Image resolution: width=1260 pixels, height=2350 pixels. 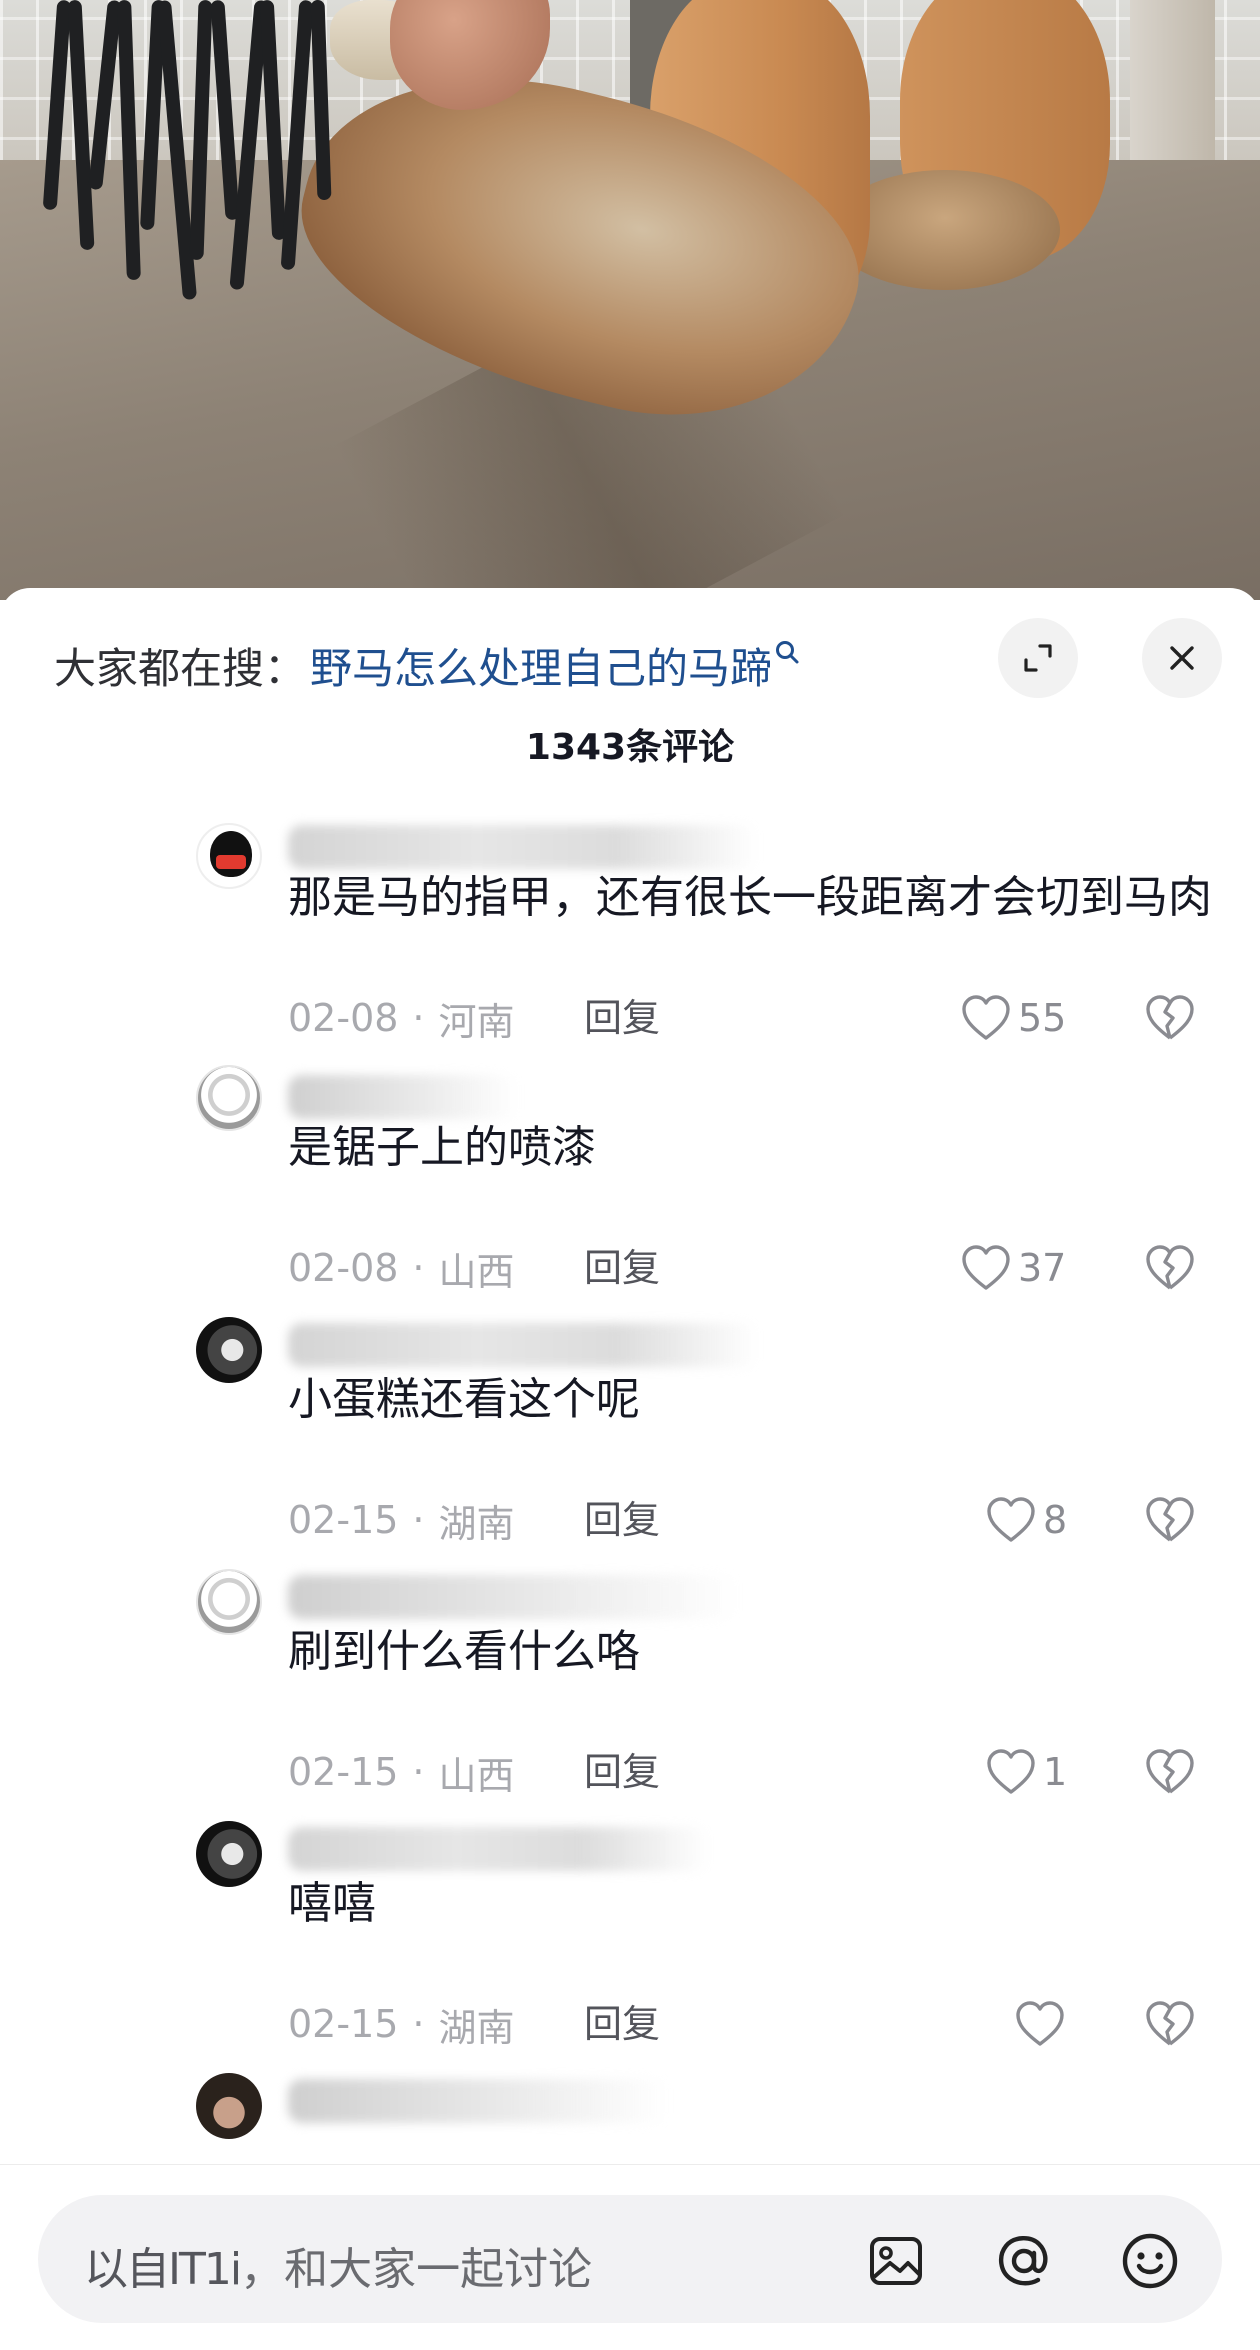 I want to click on comment-count: 1343条评论, so click(x=630, y=747).